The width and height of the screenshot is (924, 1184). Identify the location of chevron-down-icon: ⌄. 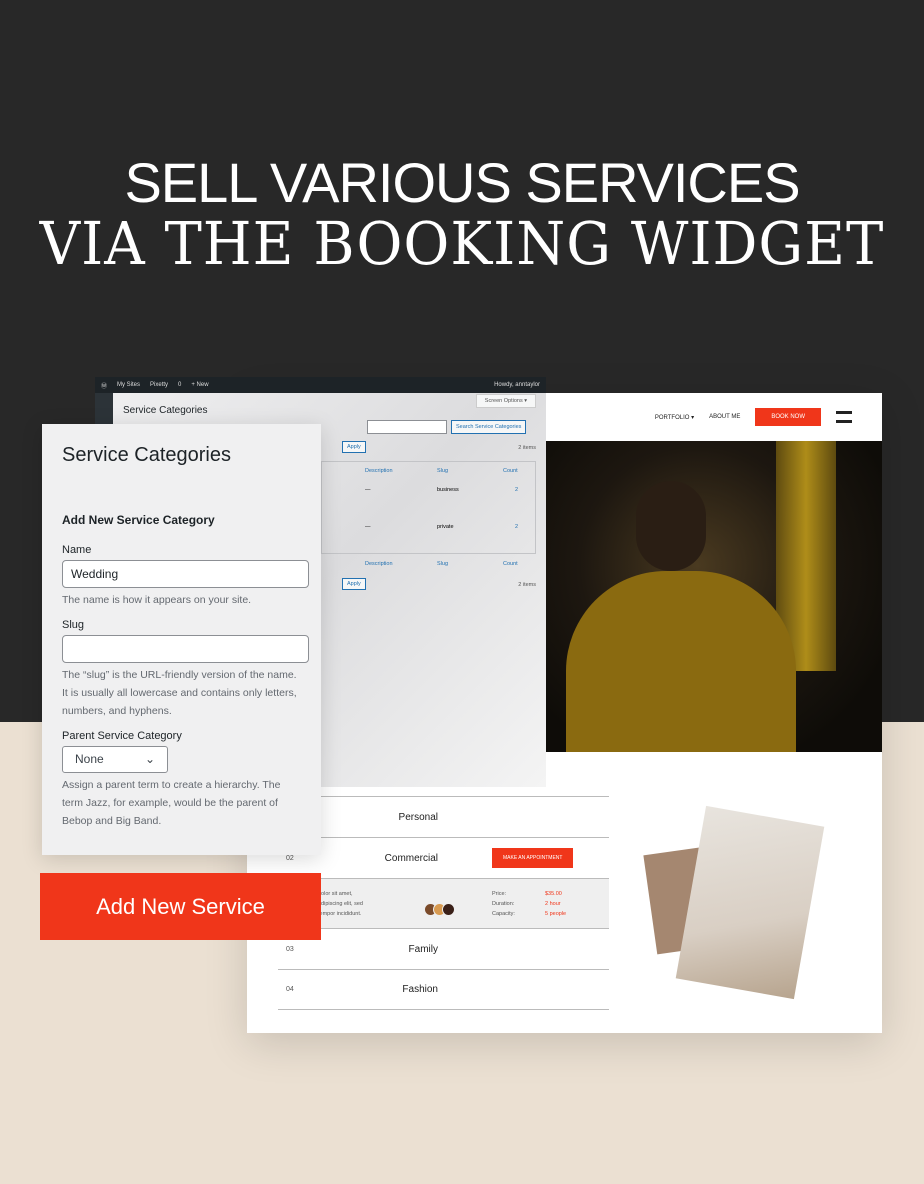
(149, 759).